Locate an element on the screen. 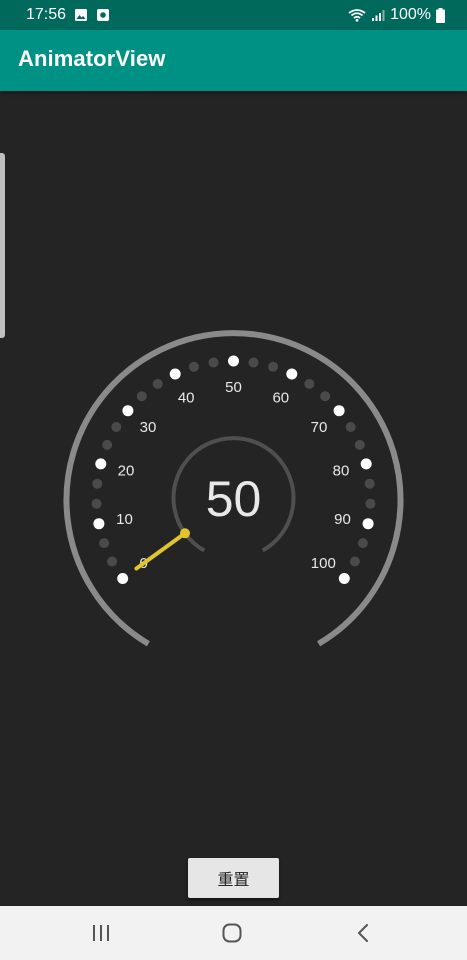 Image resolution: width=467 pixels, height=960 pixels. gauge-value: 50 is located at coordinates (234, 499).